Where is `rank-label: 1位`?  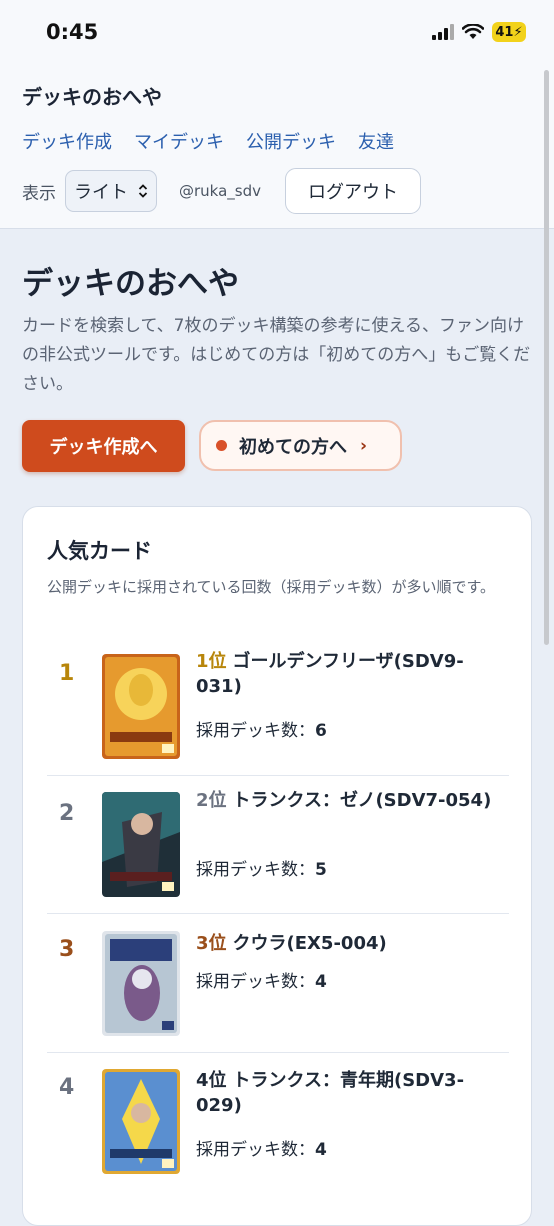
rank-label: 1位 is located at coordinates (211, 661).